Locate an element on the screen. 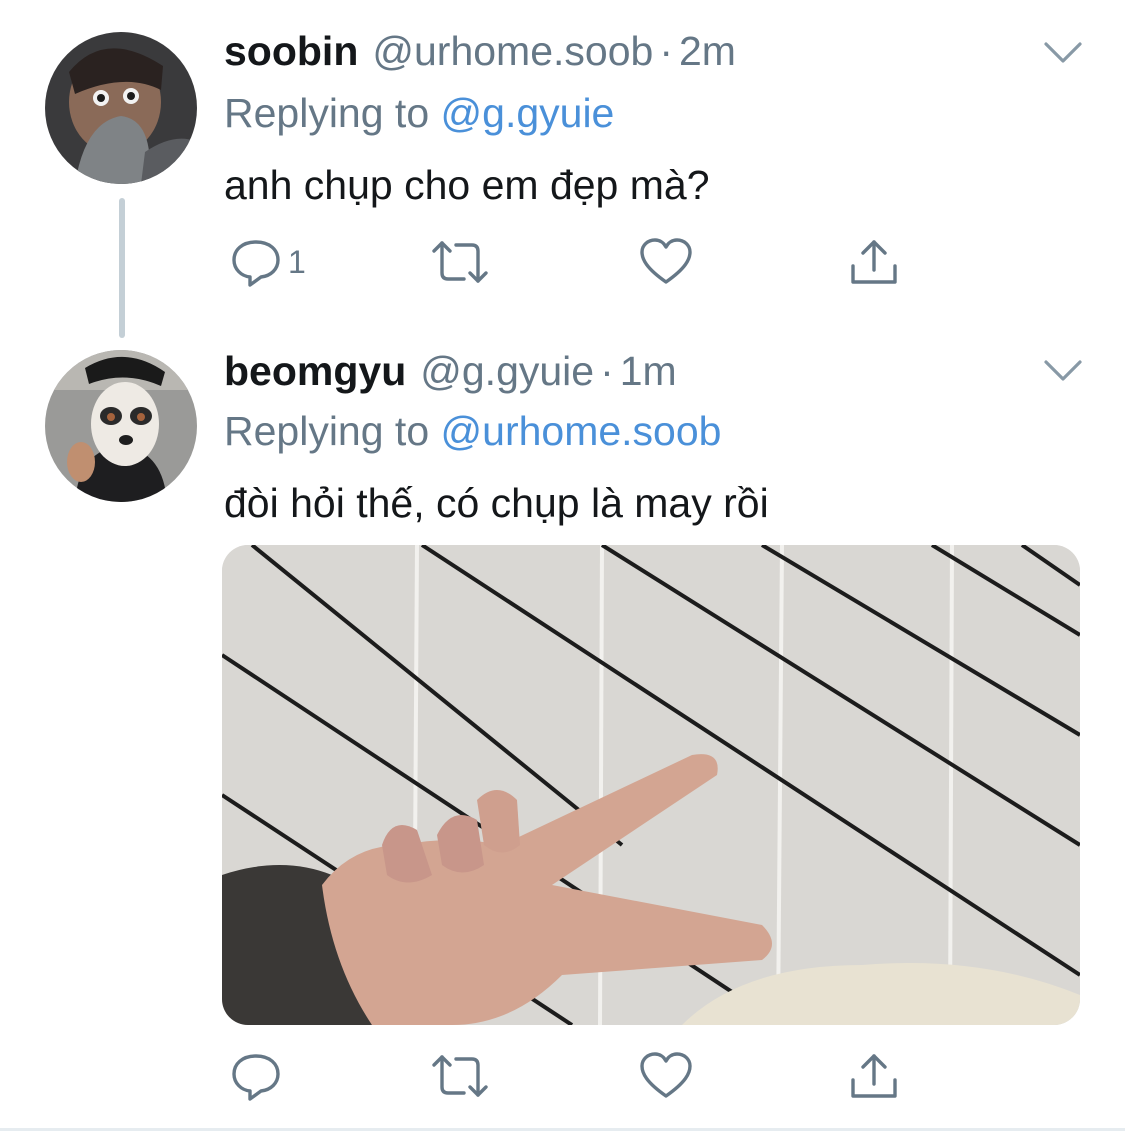 Image resolution: width=1125 pixels, height=1131 pixels. reply-count: 1 is located at coordinates (297, 261).